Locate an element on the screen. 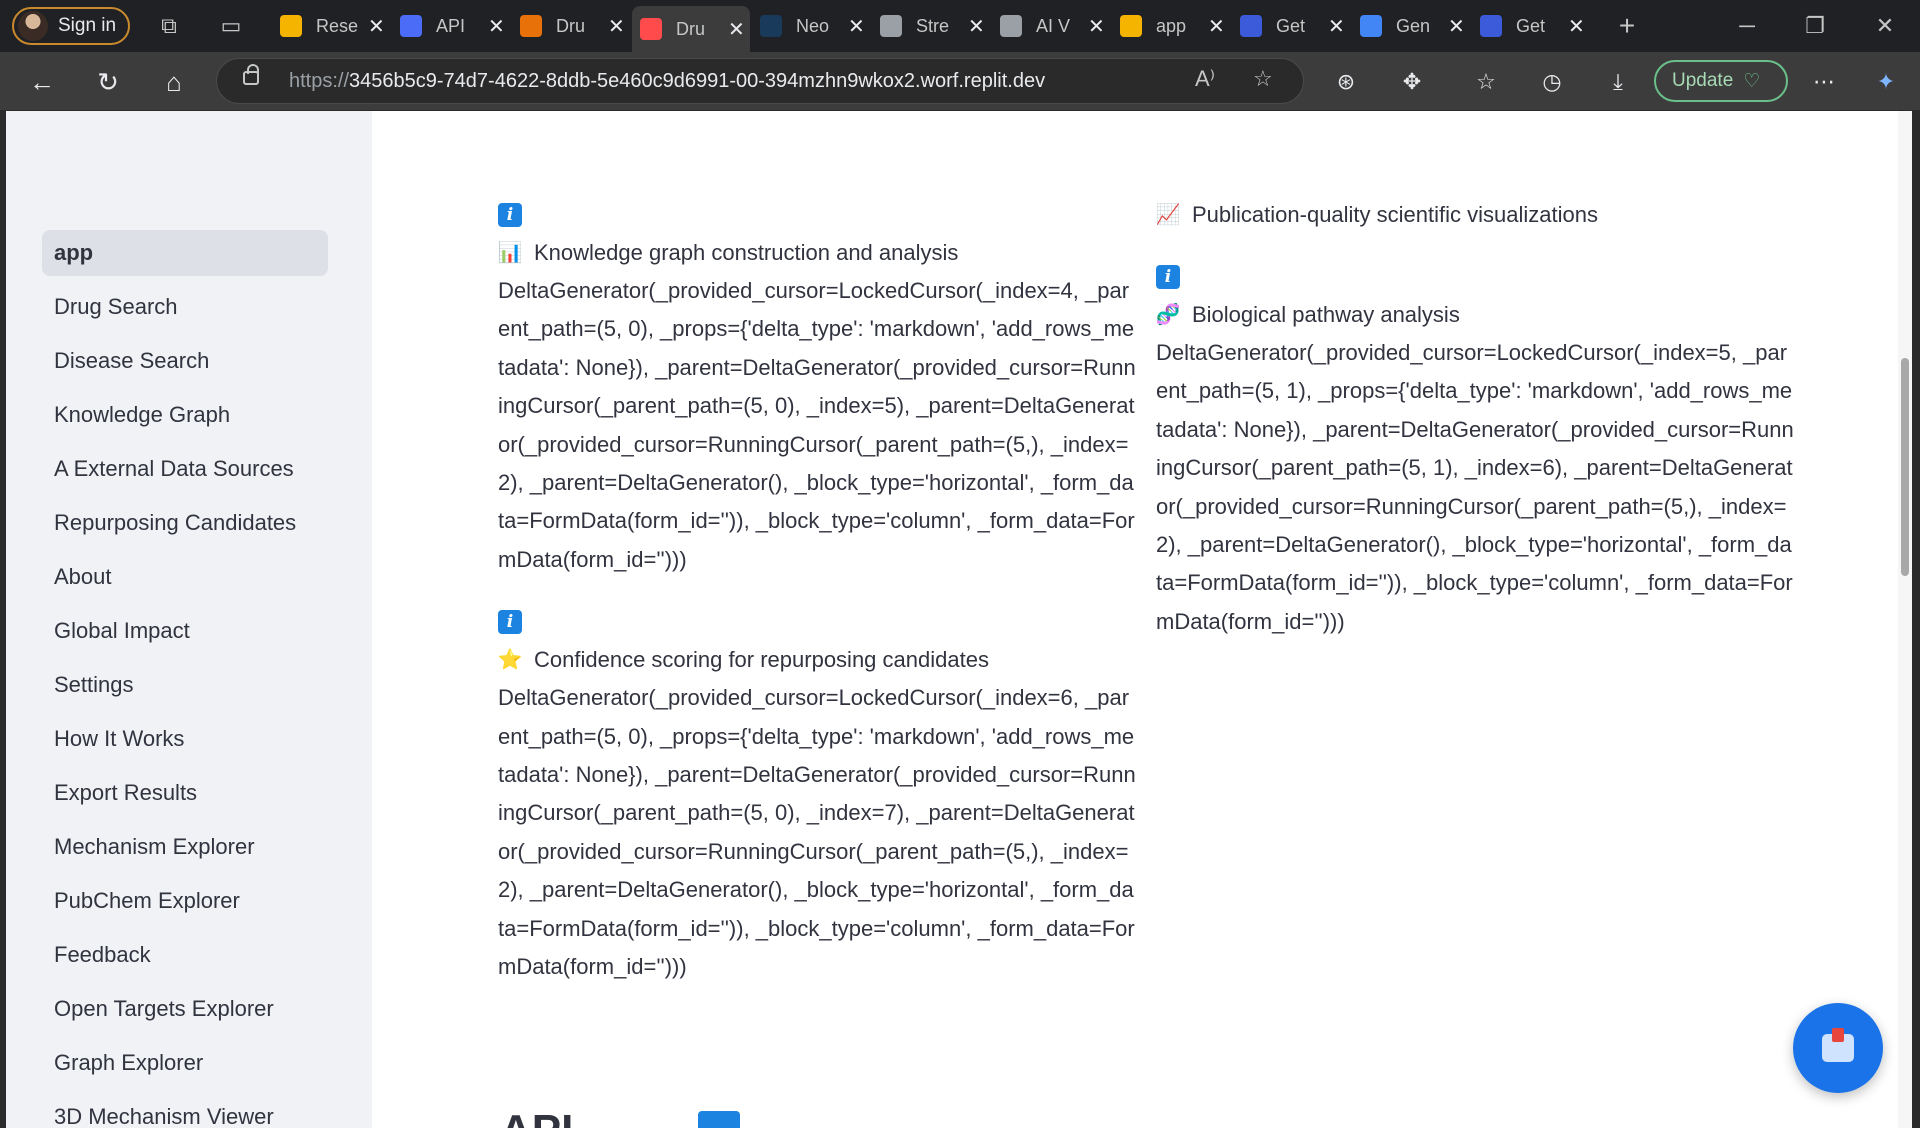 Image resolution: width=1920 pixels, height=1128 pixels. sidebar-item: Global Impact is located at coordinates (185, 631).